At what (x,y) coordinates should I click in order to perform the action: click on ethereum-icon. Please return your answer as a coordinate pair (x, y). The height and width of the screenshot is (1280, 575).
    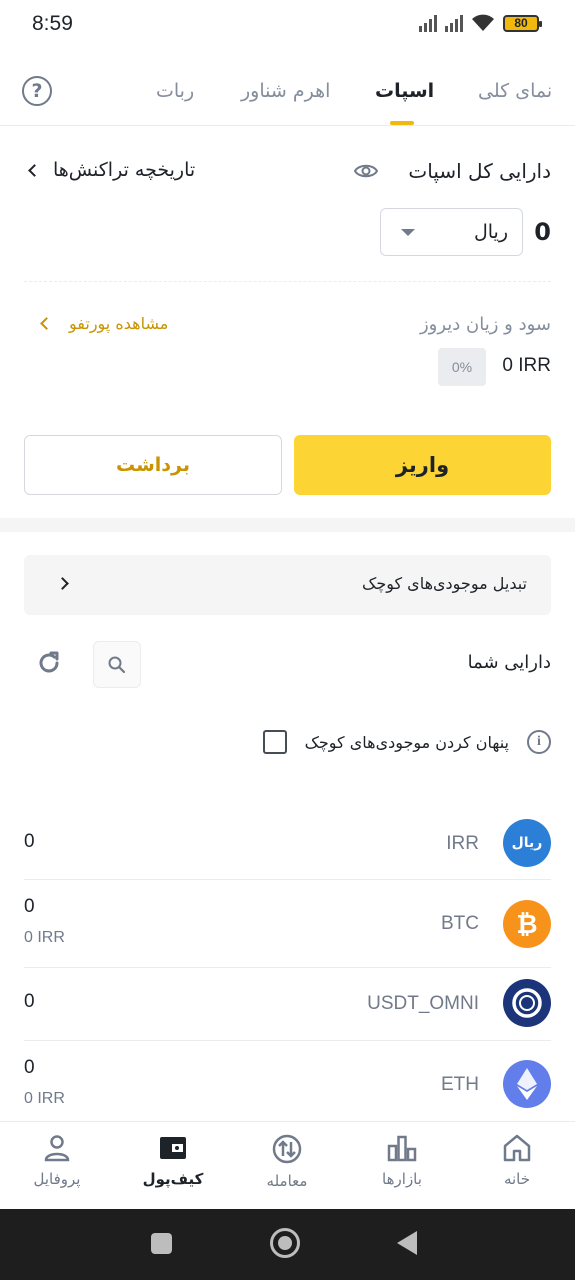
    Looking at the image, I should click on (527, 1084).